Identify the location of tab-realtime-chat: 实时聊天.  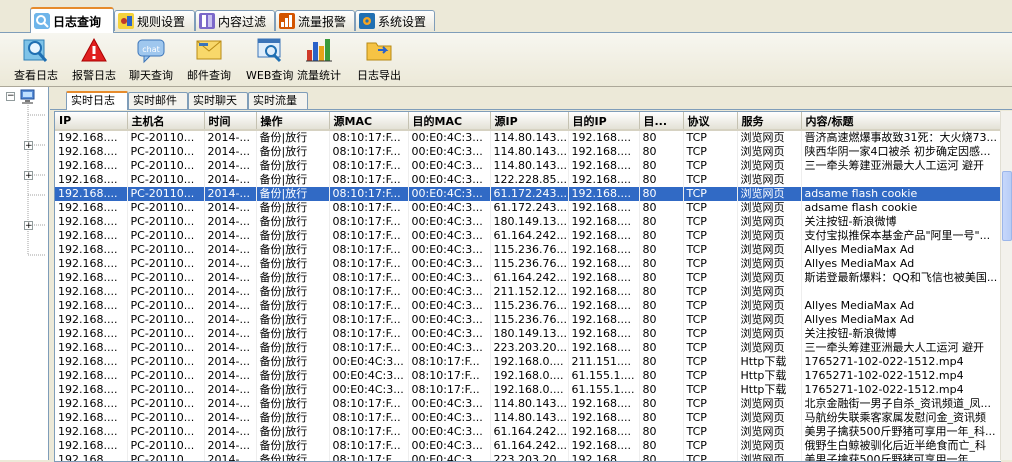
(218, 100).